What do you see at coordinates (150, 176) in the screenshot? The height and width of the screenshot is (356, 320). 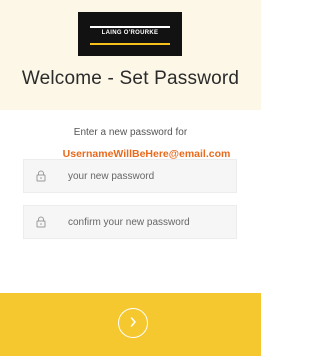 I see `new-password-input` at bounding box center [150, 176].